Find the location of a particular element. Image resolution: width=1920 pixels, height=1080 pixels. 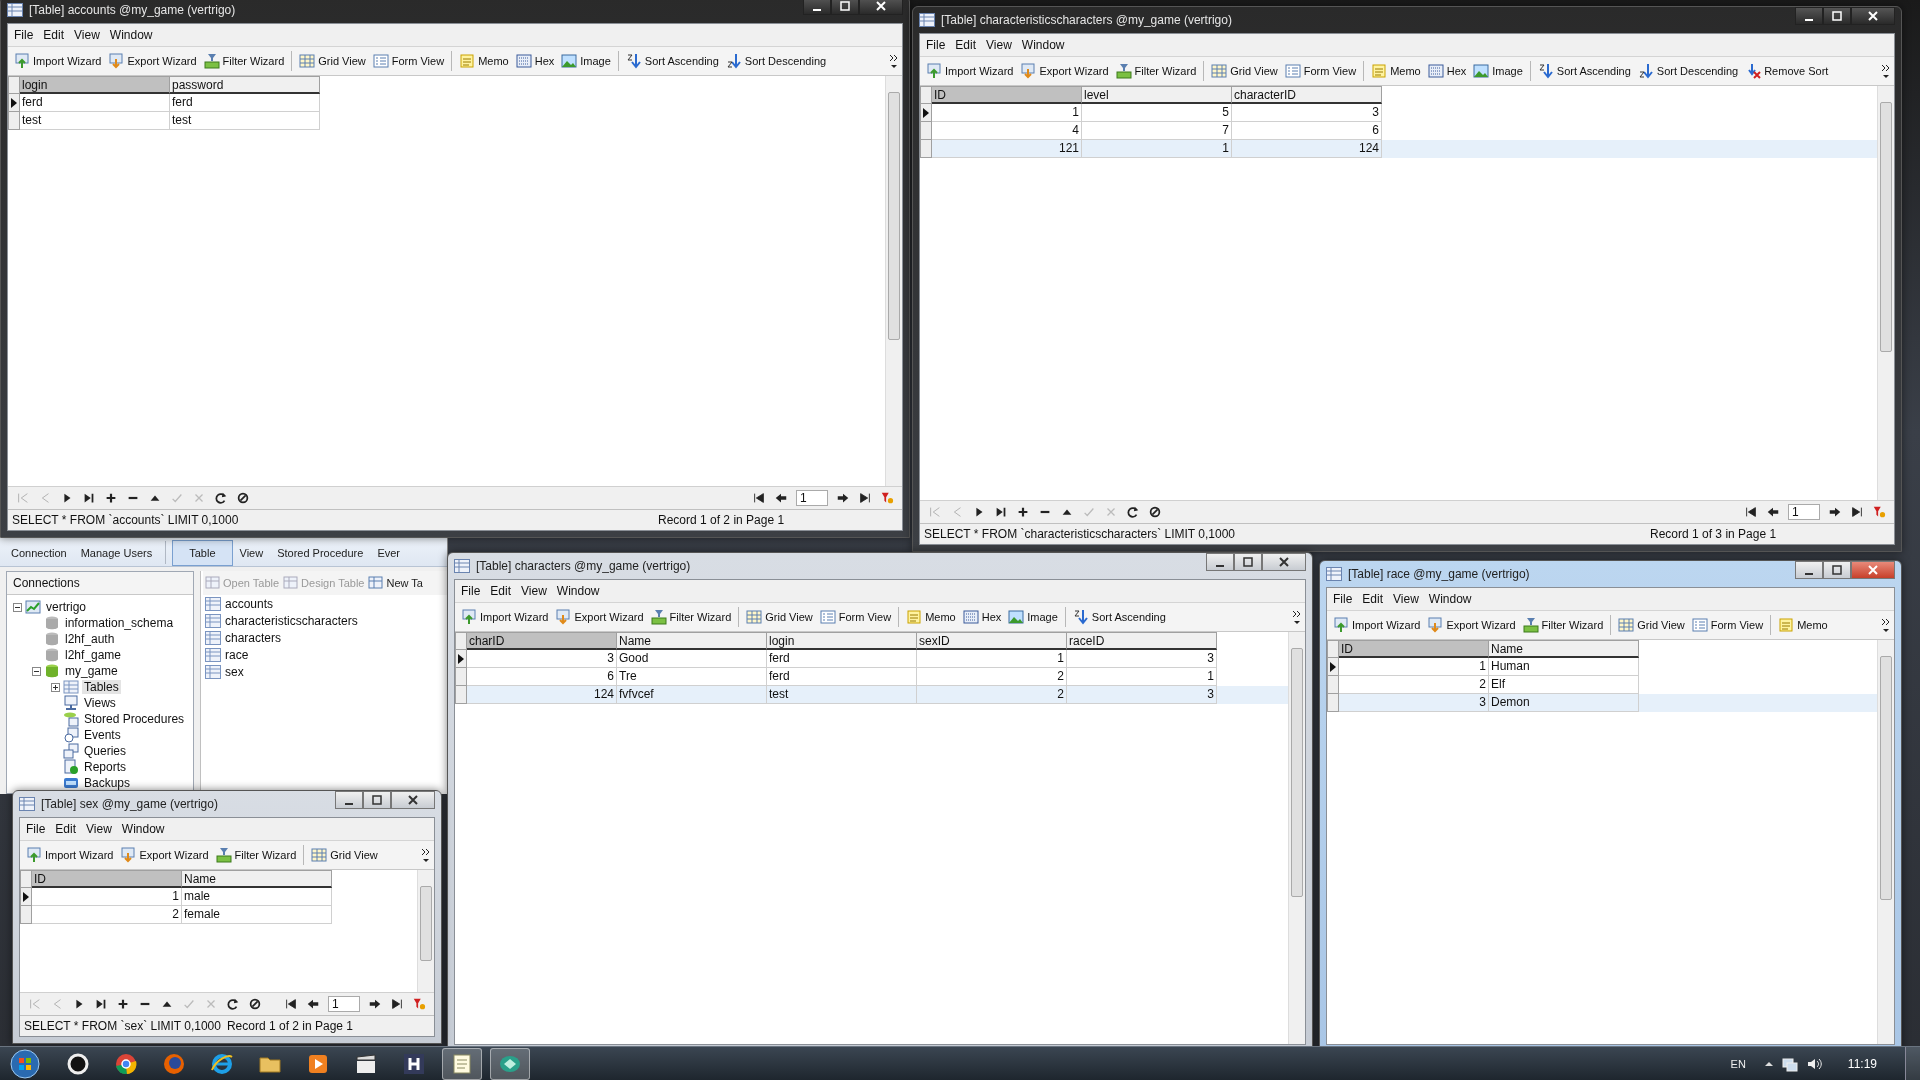

start-button is located at coordinates (25, 1063).